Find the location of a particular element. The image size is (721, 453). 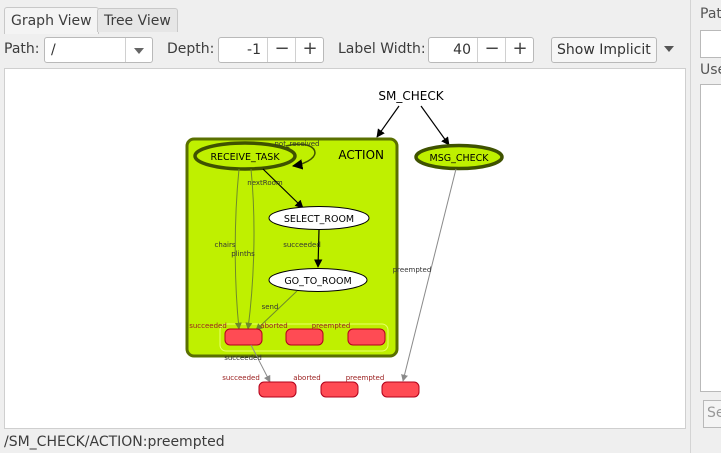

state-go-to-room-label: GO_TO_ROOM is located at coordinates (317, 281).